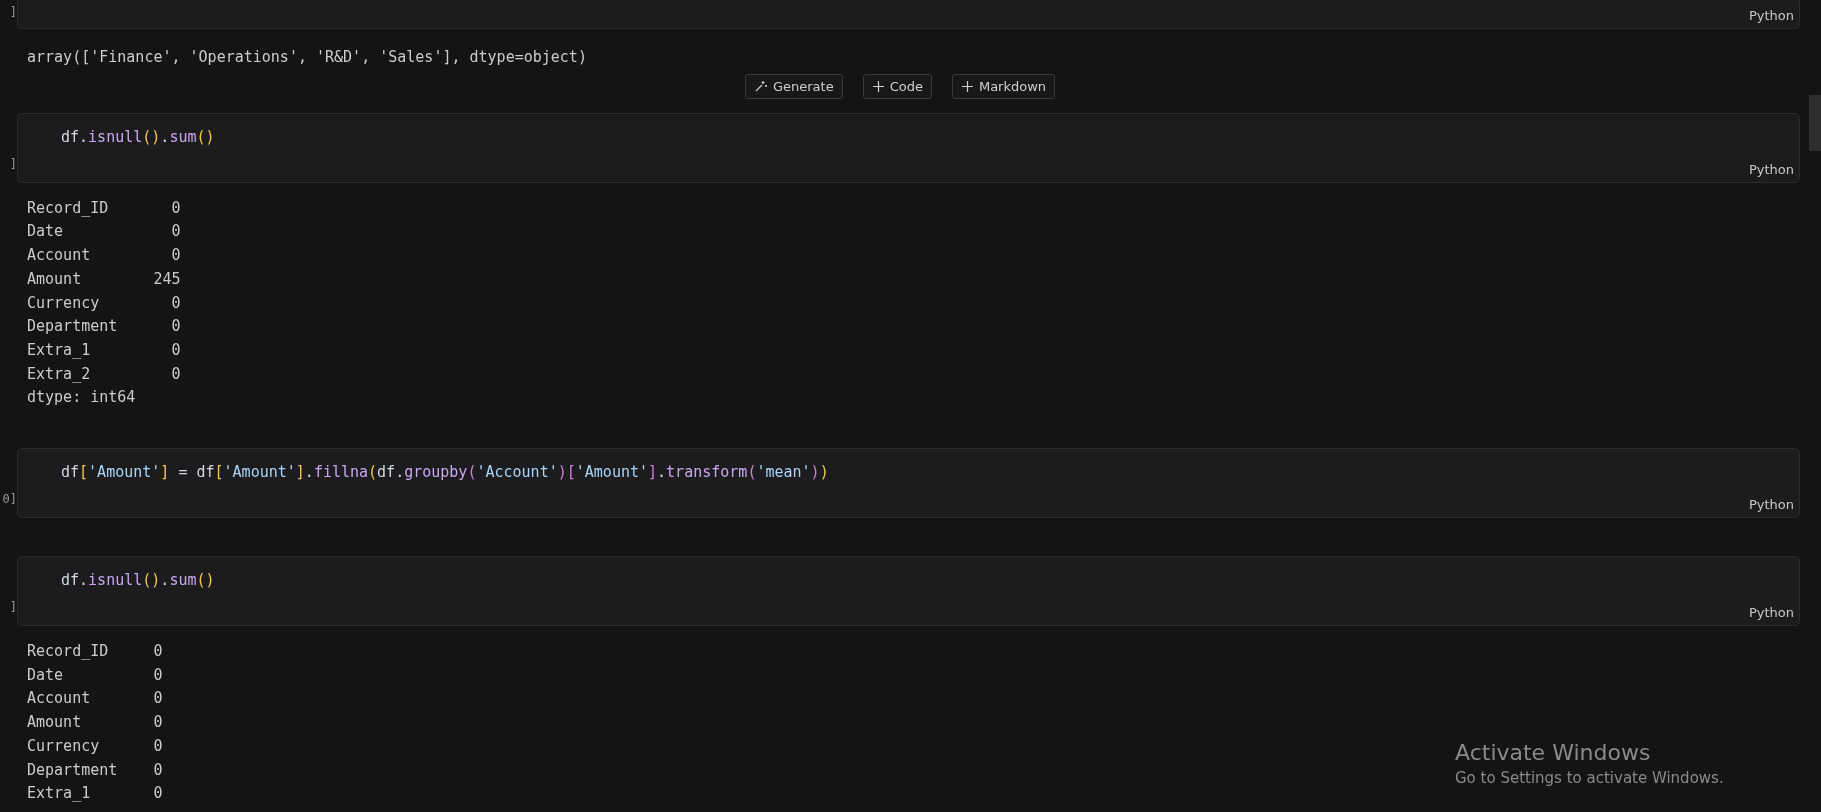  What do you see at coordinates (908, 483) in the screenshot?
I see `code-cell: df['Amount'] = df['Amount'].fillna(df.groupby('Account')['Amount'].transform('mean')) Python` at bounding box center [908, 483].